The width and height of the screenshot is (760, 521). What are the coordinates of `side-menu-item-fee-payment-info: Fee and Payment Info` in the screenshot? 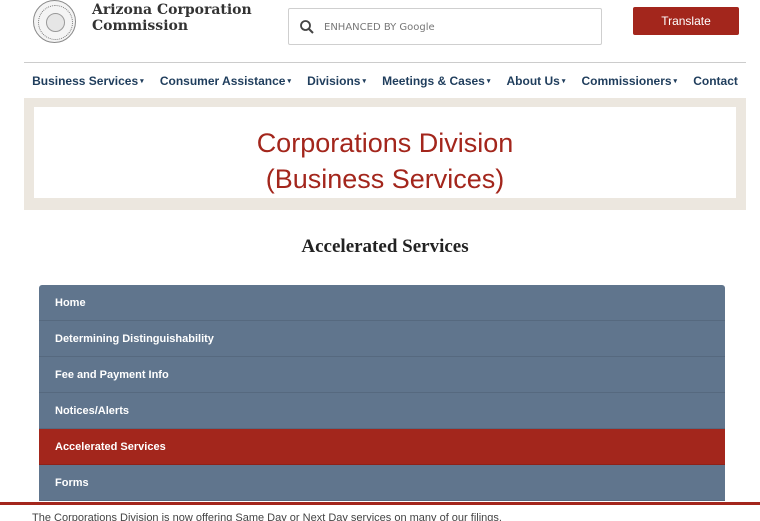 It's located at (382, 375).